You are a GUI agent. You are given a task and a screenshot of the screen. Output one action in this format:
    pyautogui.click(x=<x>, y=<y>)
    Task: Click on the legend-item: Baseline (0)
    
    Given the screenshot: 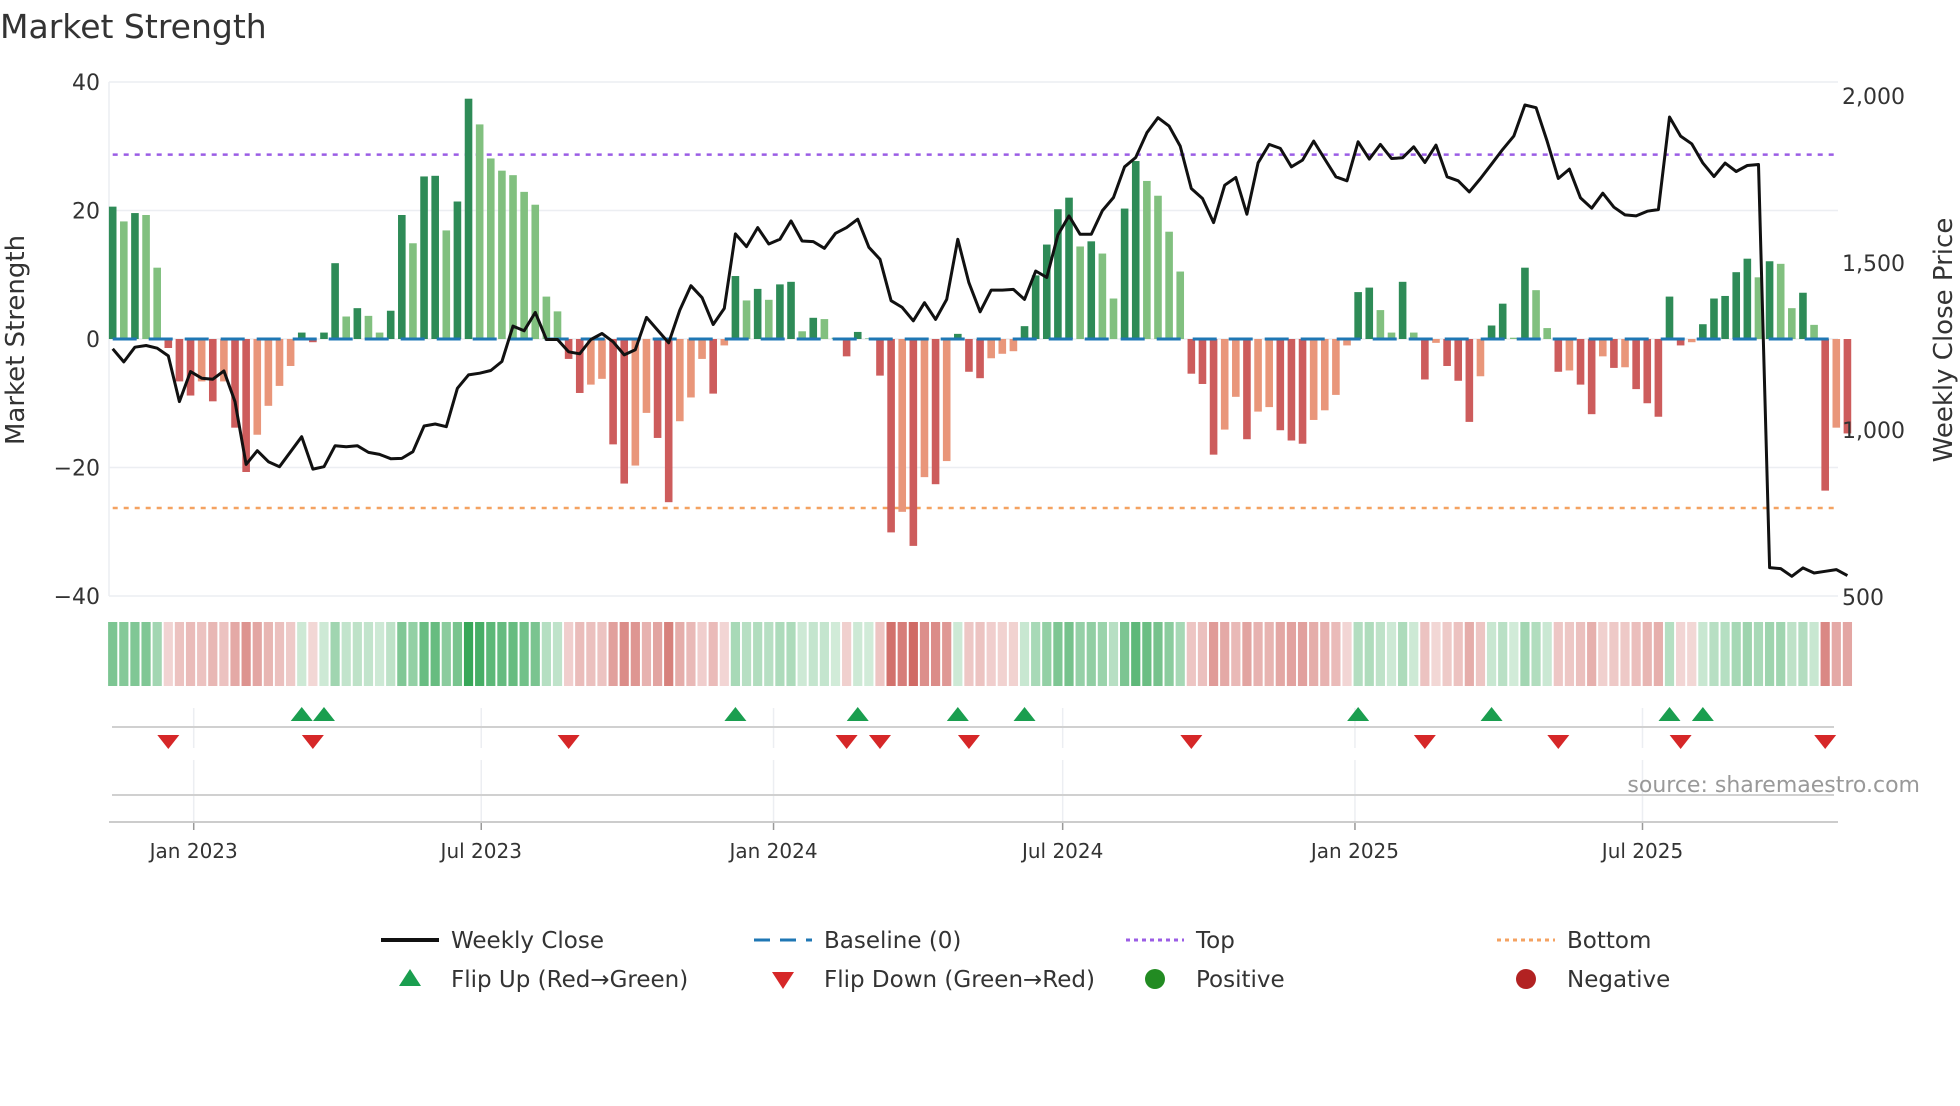 What is the action you would take?
    pyautogui.click(x=857, y=941)
    